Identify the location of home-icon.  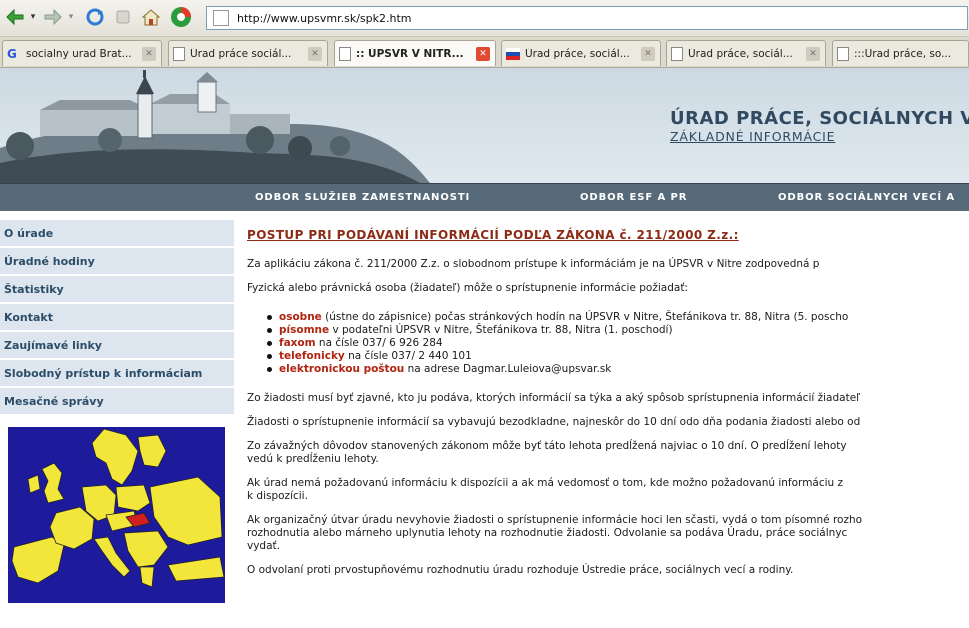
(151, 17).